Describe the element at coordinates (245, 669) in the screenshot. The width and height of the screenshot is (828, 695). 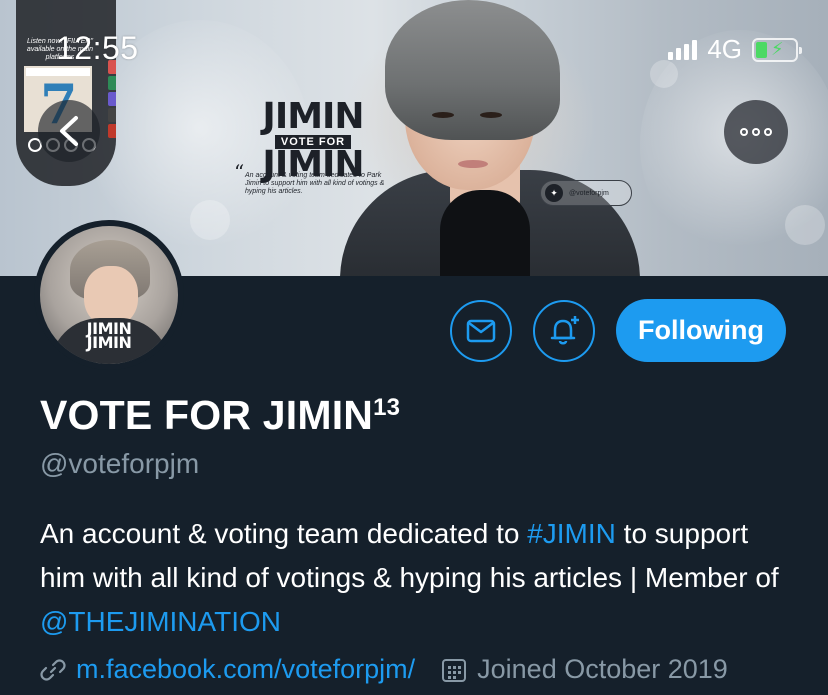
I see `website-link: m.facebook.com/voteforpjm/` at that location.